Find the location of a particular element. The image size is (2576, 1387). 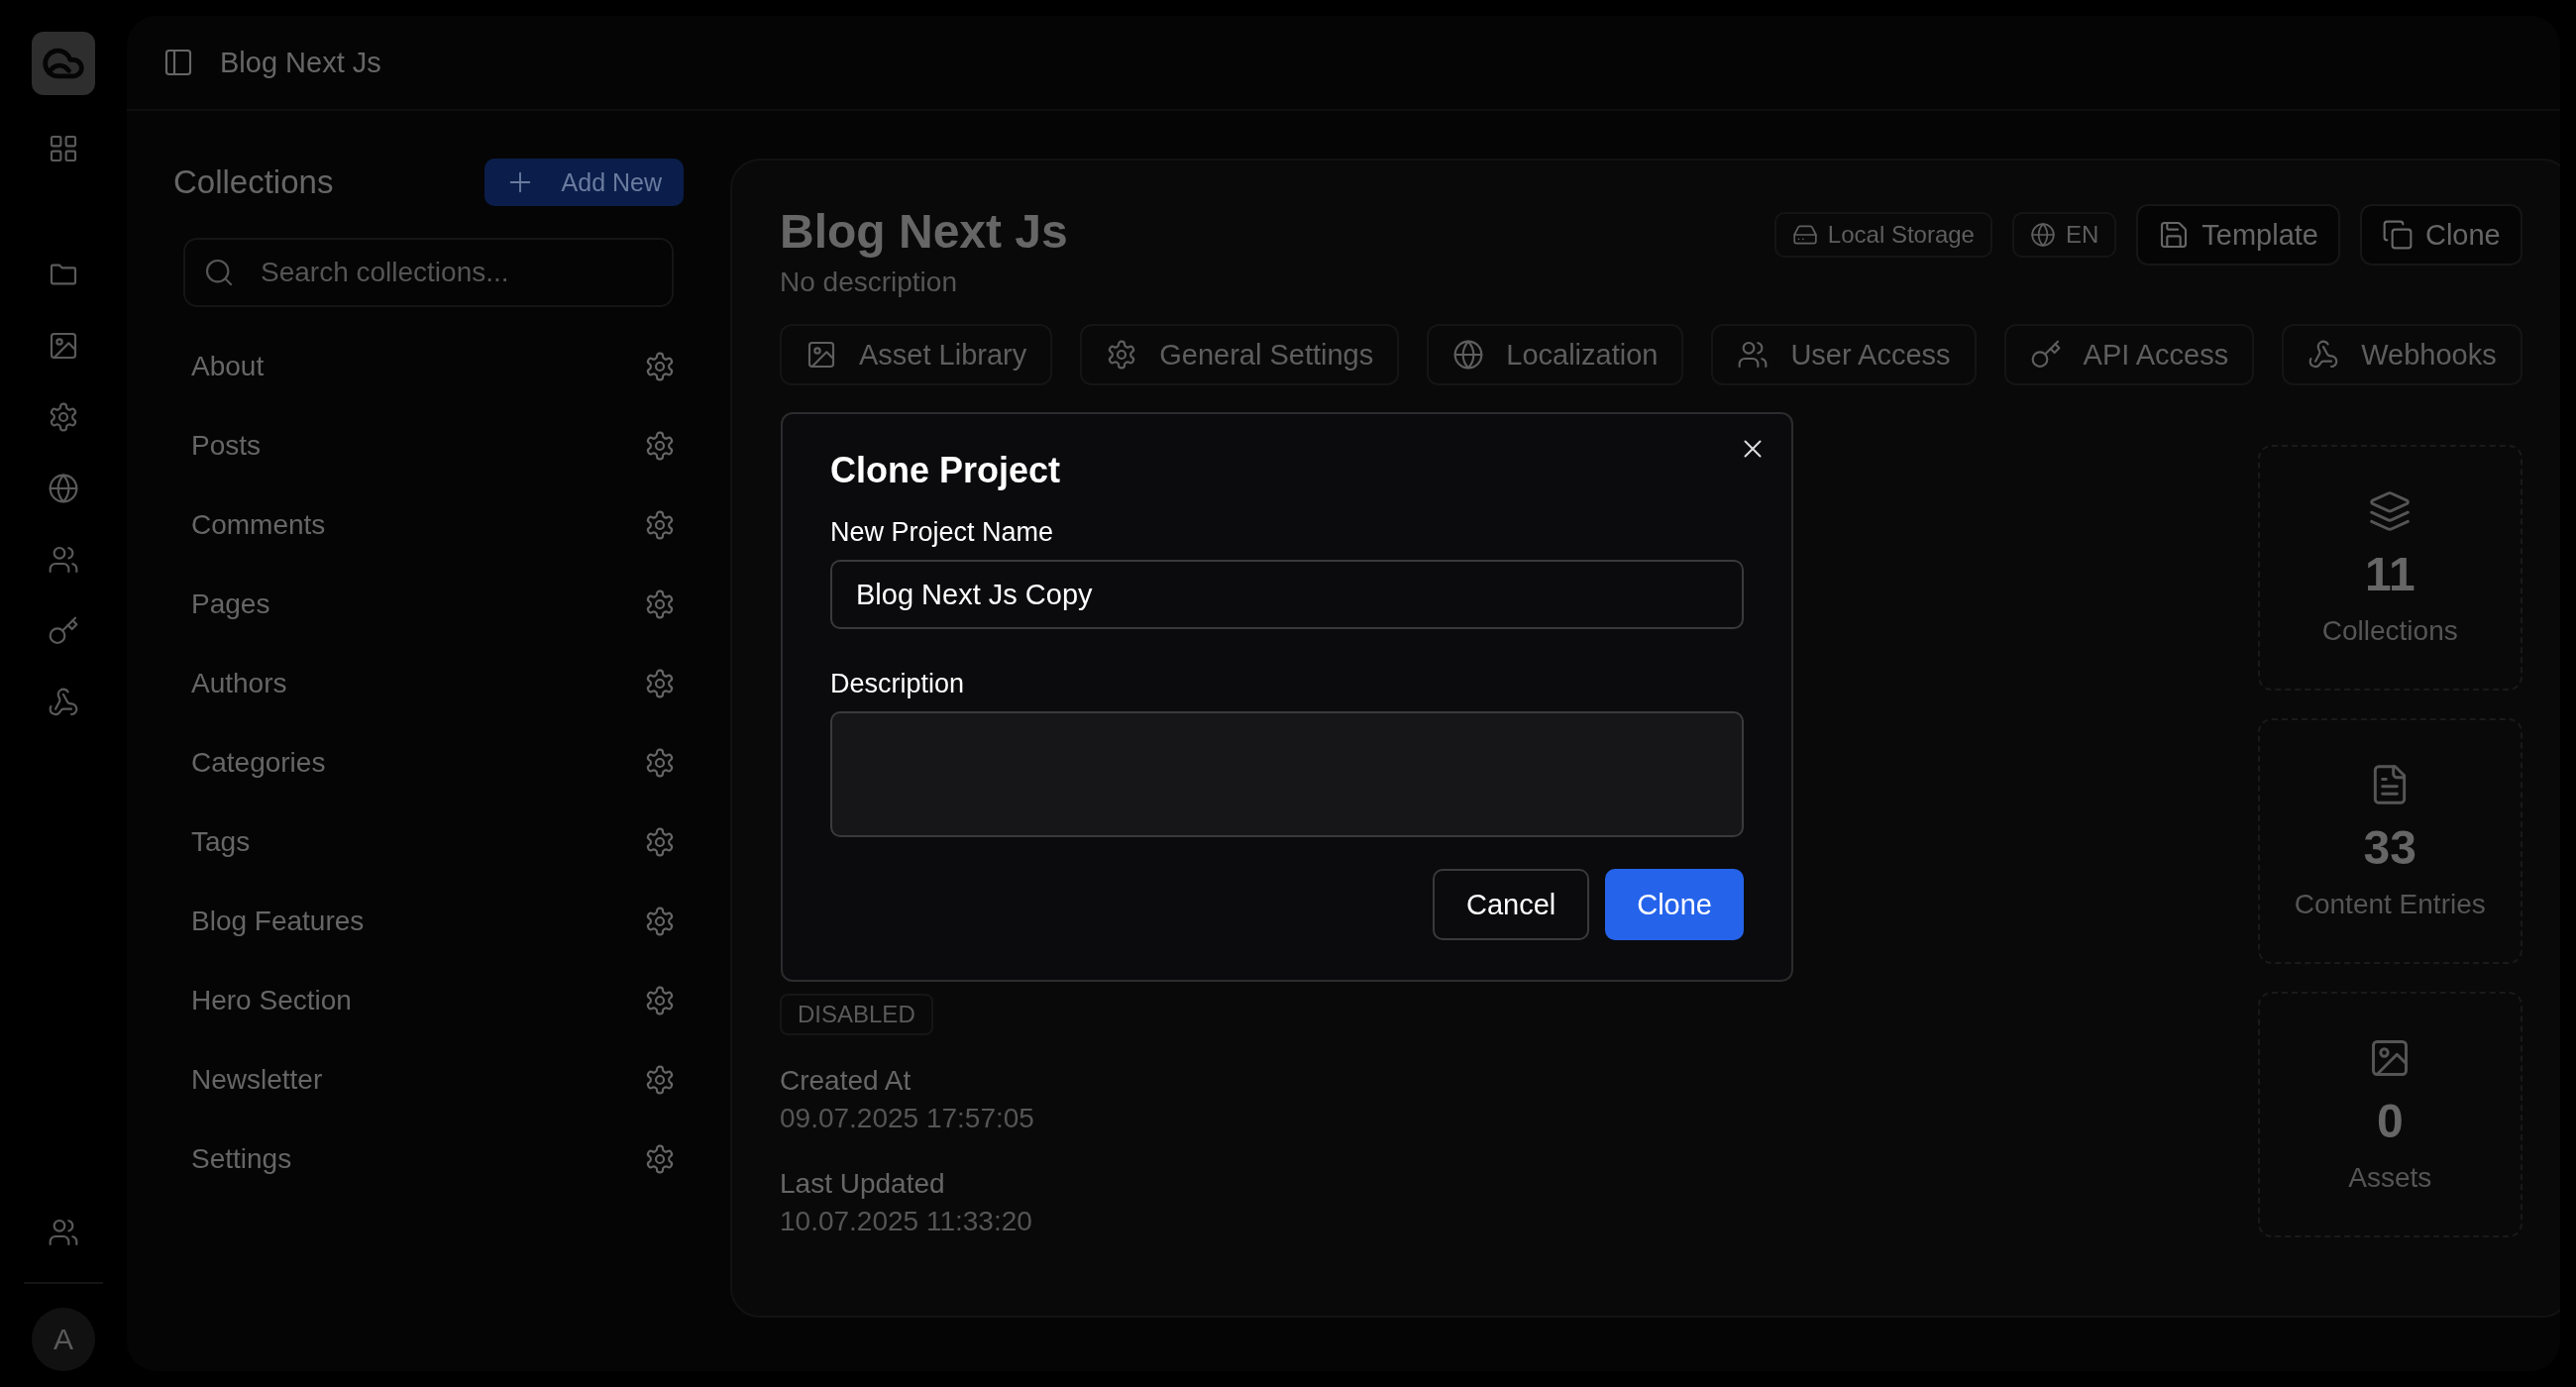

add-new-button: Add New is located at coordinates (583, 182).